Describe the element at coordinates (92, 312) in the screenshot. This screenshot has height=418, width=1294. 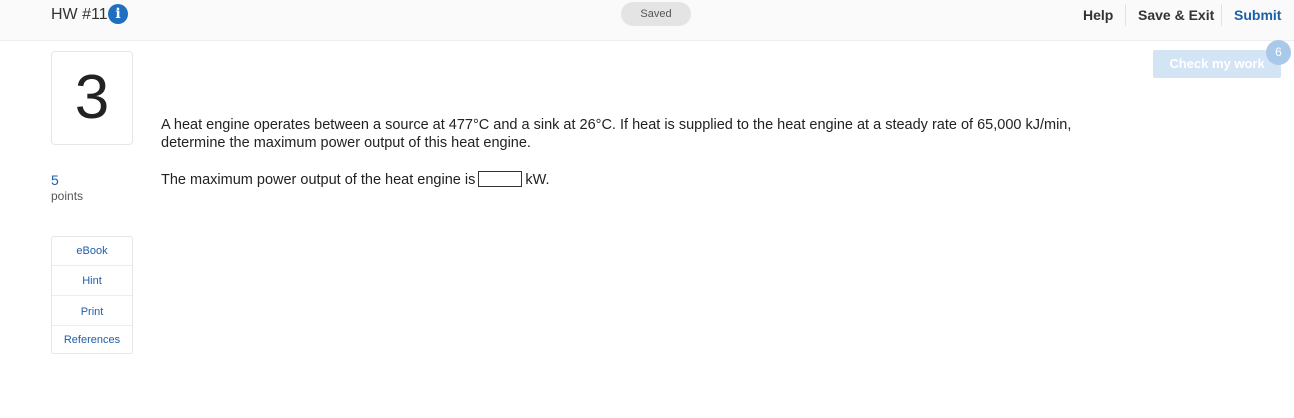
I see `print-link: Print` at that location.